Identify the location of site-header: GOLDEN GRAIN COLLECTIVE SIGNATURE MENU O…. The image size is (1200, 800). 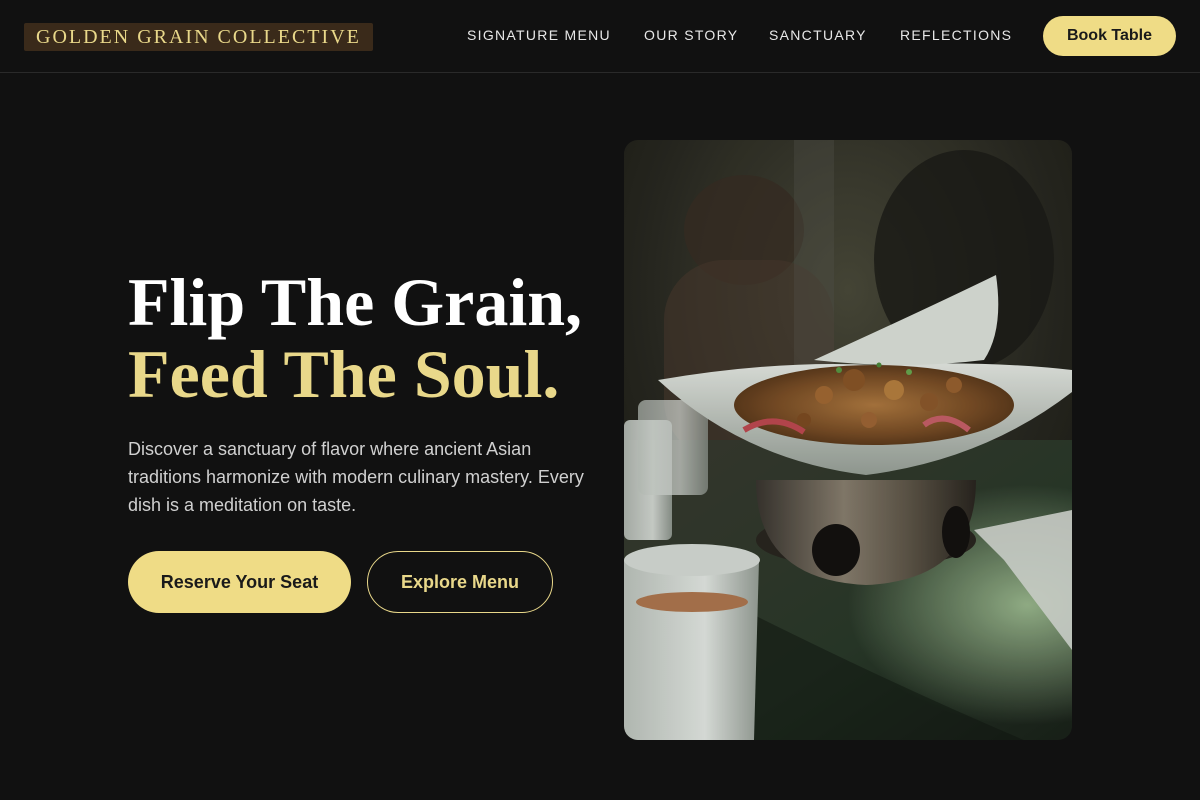
(600, 36).